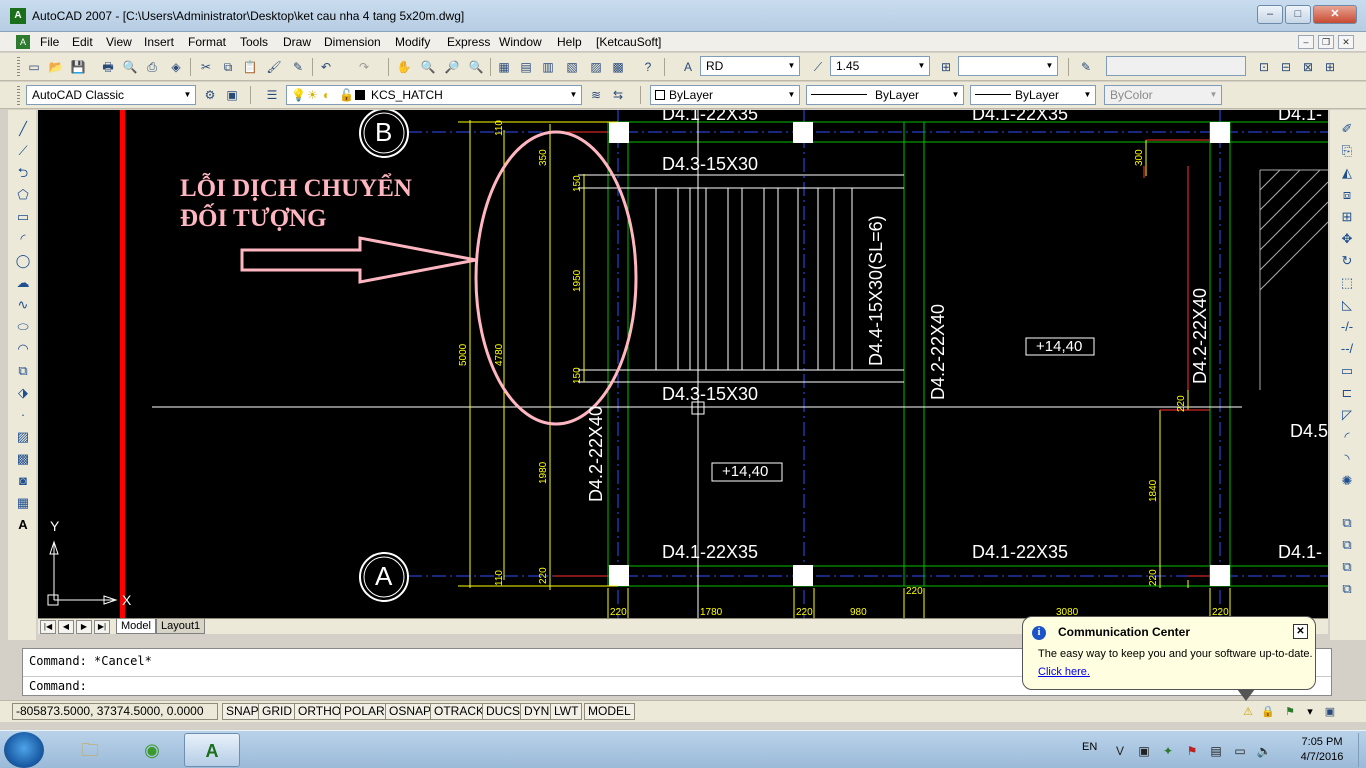  What do you see at coordinates (274, 67) in the screenshot?
I see `match-properties-icon: 🖌` at bounding box center [274, 67].